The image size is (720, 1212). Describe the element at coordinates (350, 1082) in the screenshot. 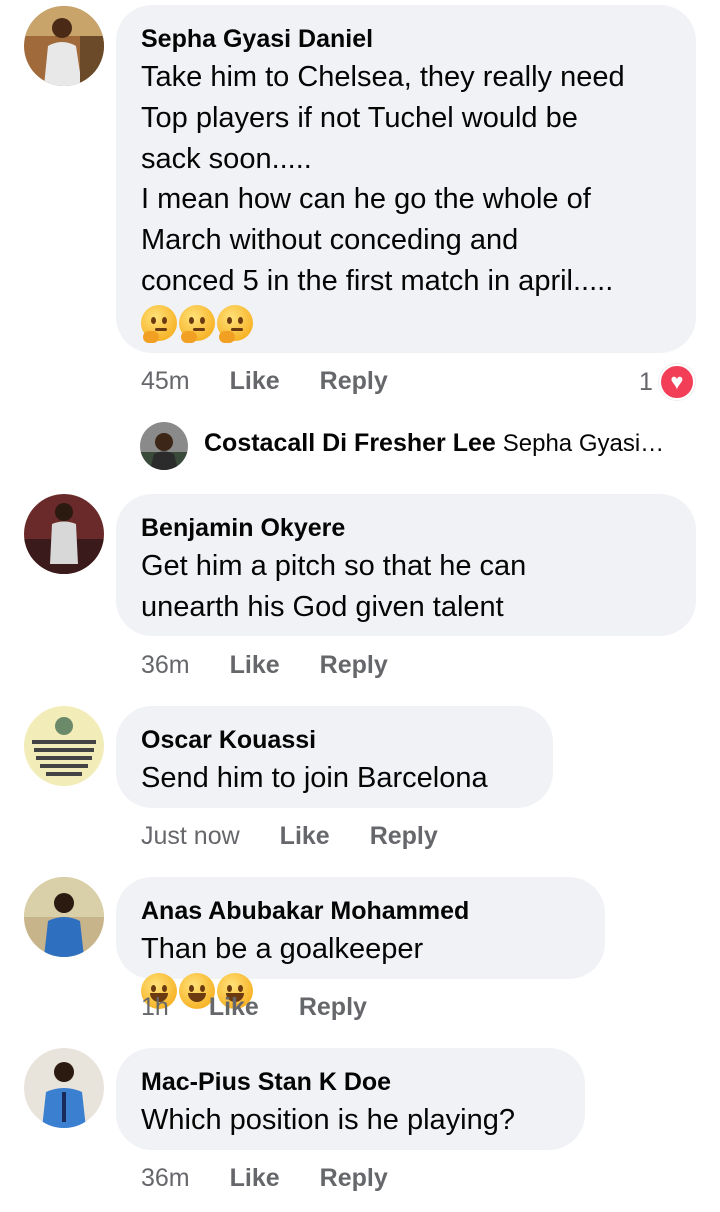

I see `comment-author: Mac-Pius Stan K Doe` at that location.